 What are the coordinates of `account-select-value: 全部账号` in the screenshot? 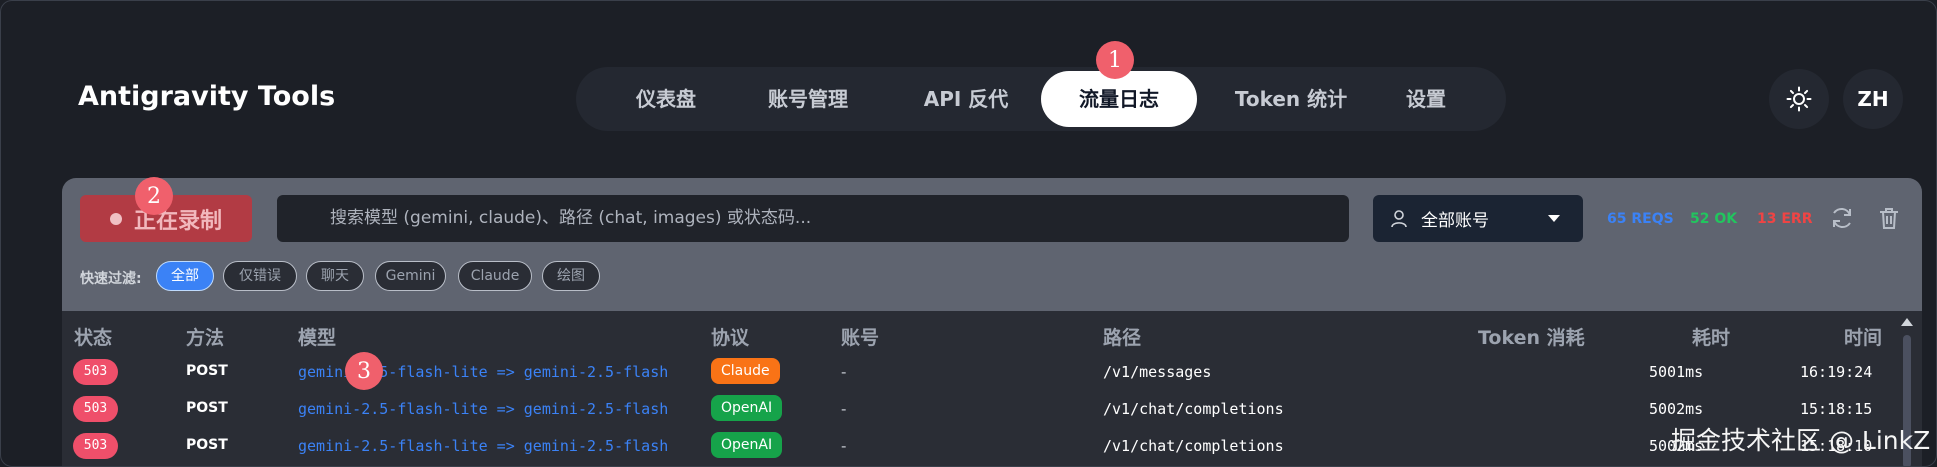 It's located at (1455, 221).